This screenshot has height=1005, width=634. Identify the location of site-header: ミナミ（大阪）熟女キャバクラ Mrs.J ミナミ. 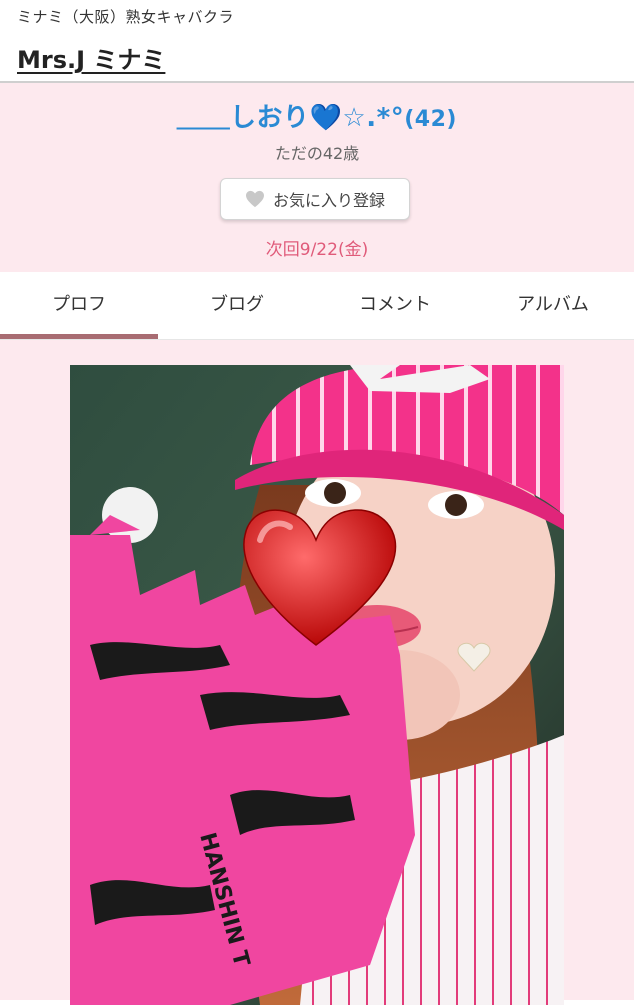
(317, 41).